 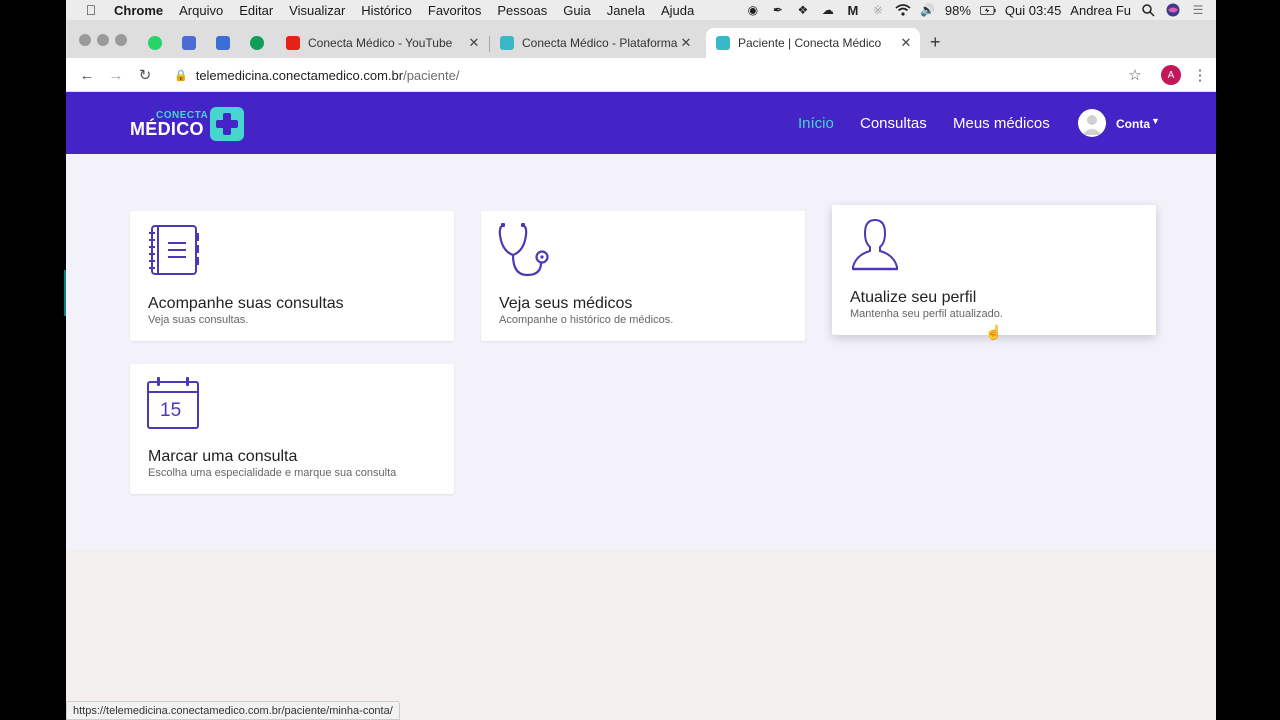 I want to click on tab-paciente: Paciente | Conecta Médico ✕, so click(x=813, y=43).